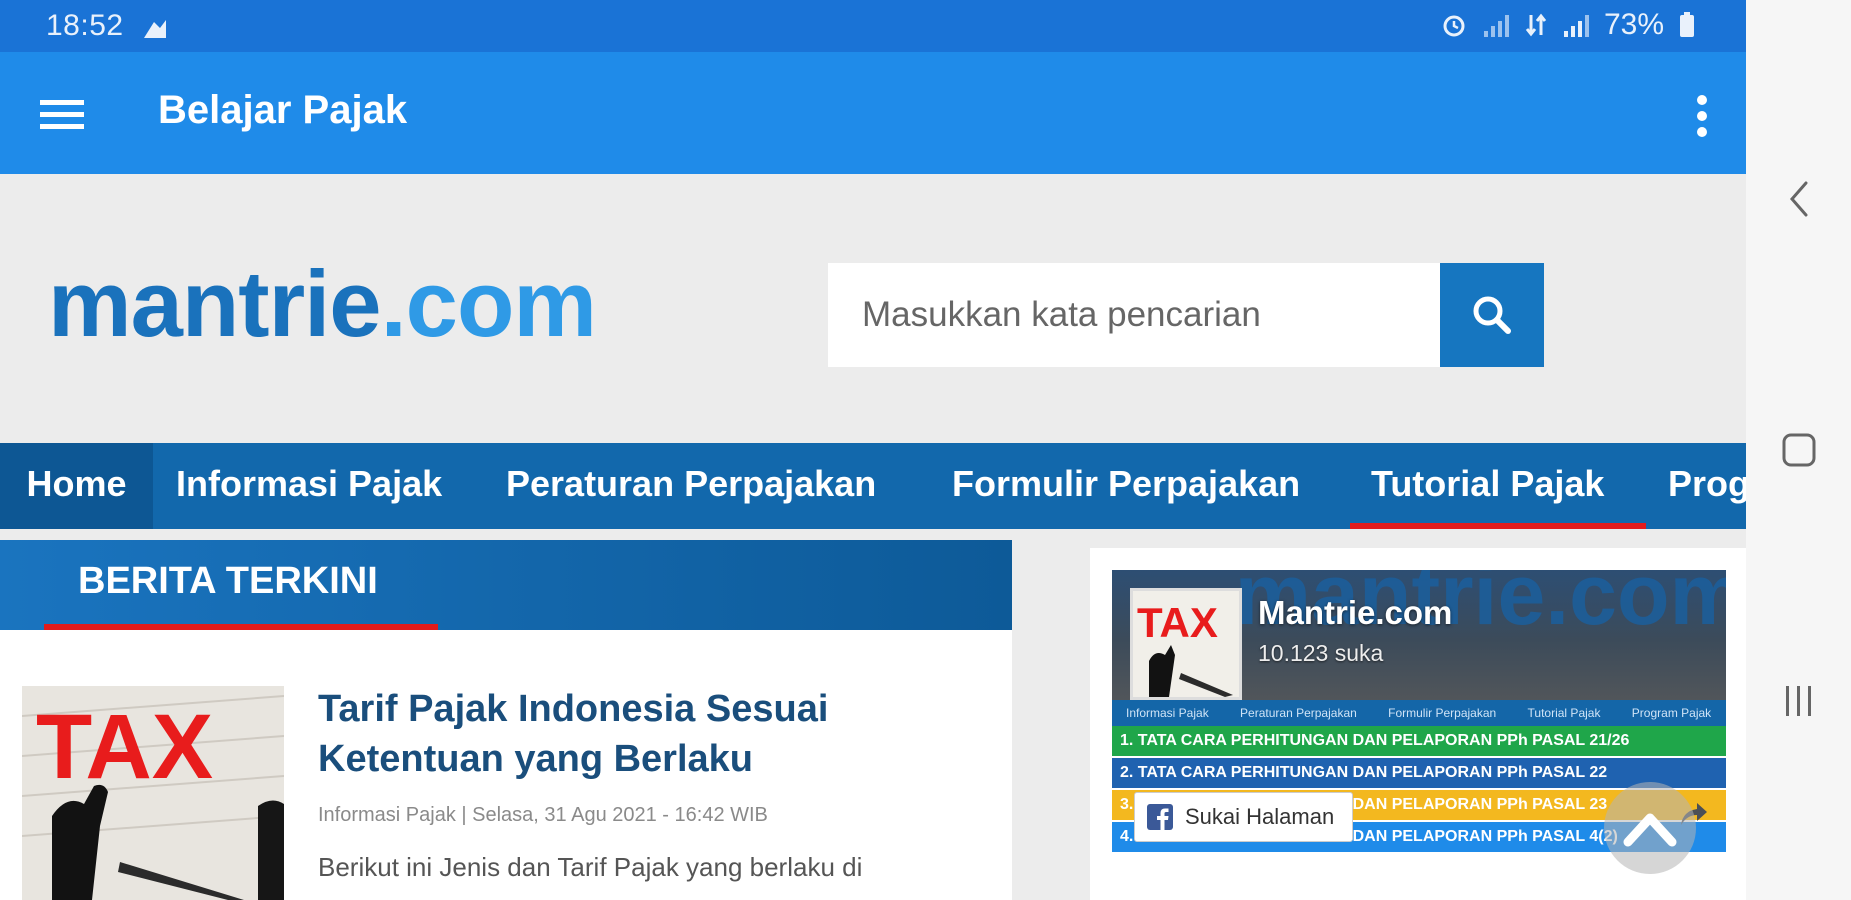 This screenshot has height=900, width=1851. I want to click on search-icon, so click(1492, 315).